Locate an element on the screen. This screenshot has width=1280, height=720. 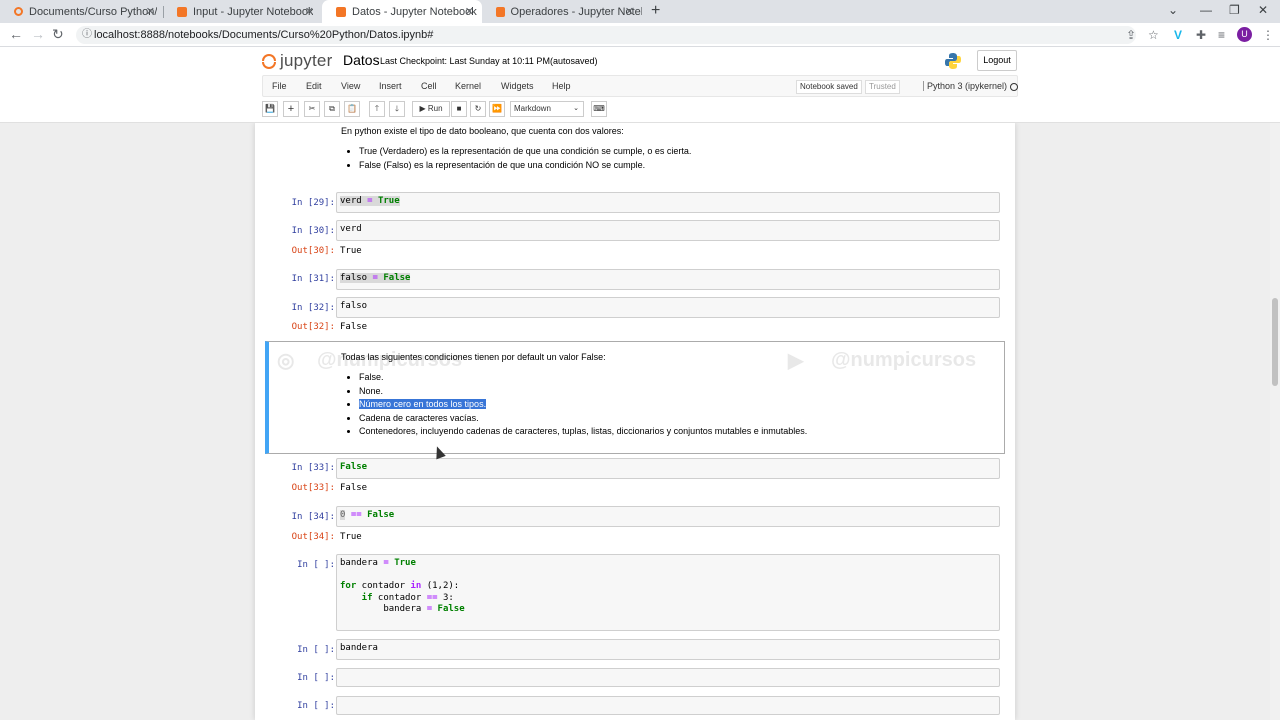
code-cell-input: verd is located at coordinates (668, 230).